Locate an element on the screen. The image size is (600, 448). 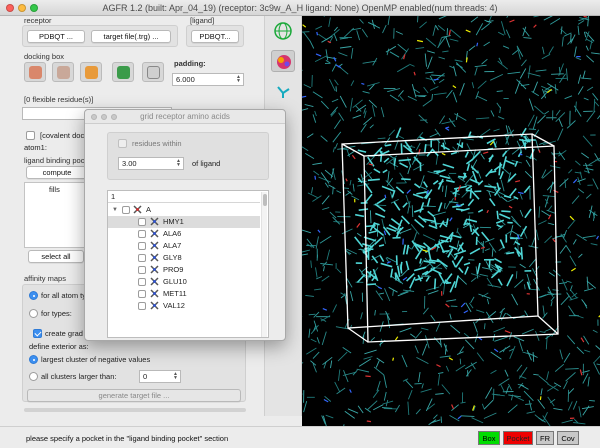
residue-label: ALA7 is located at coordinates (172, 245).